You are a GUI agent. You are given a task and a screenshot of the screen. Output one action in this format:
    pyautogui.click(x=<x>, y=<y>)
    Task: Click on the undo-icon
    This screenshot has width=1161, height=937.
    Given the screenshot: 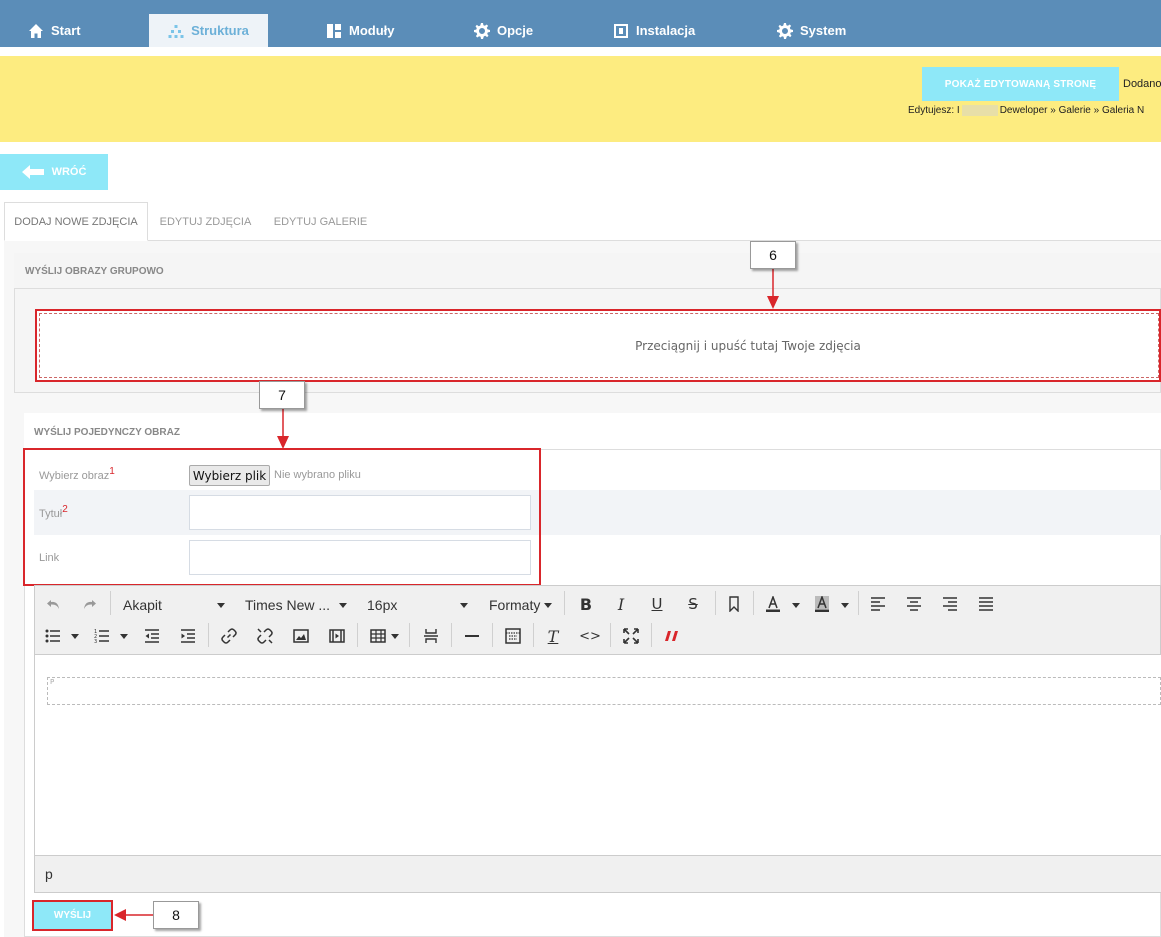 What is the action you would take?
    pyautogui.click(x=54, y=604)
    